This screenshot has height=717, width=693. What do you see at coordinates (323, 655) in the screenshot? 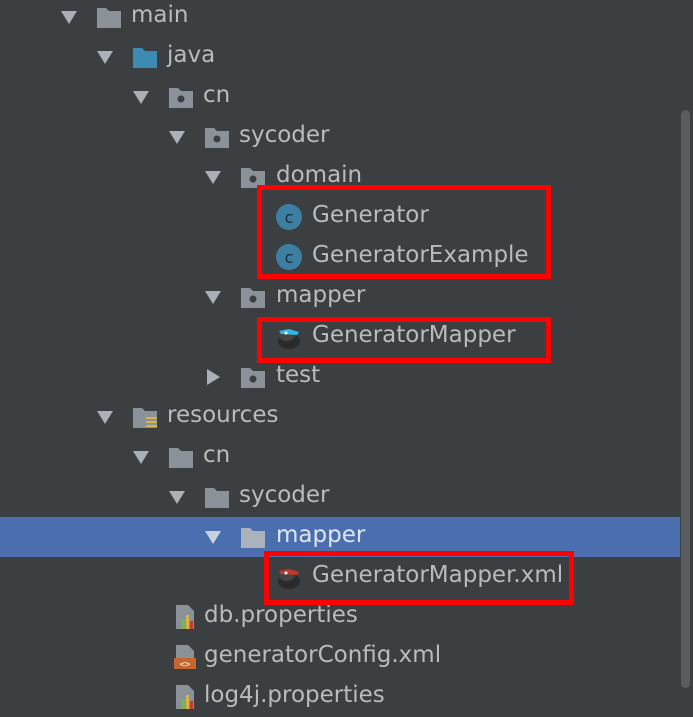
I see `tree-item-label: generatorConfig.xml` at bounding box center [323, 655].